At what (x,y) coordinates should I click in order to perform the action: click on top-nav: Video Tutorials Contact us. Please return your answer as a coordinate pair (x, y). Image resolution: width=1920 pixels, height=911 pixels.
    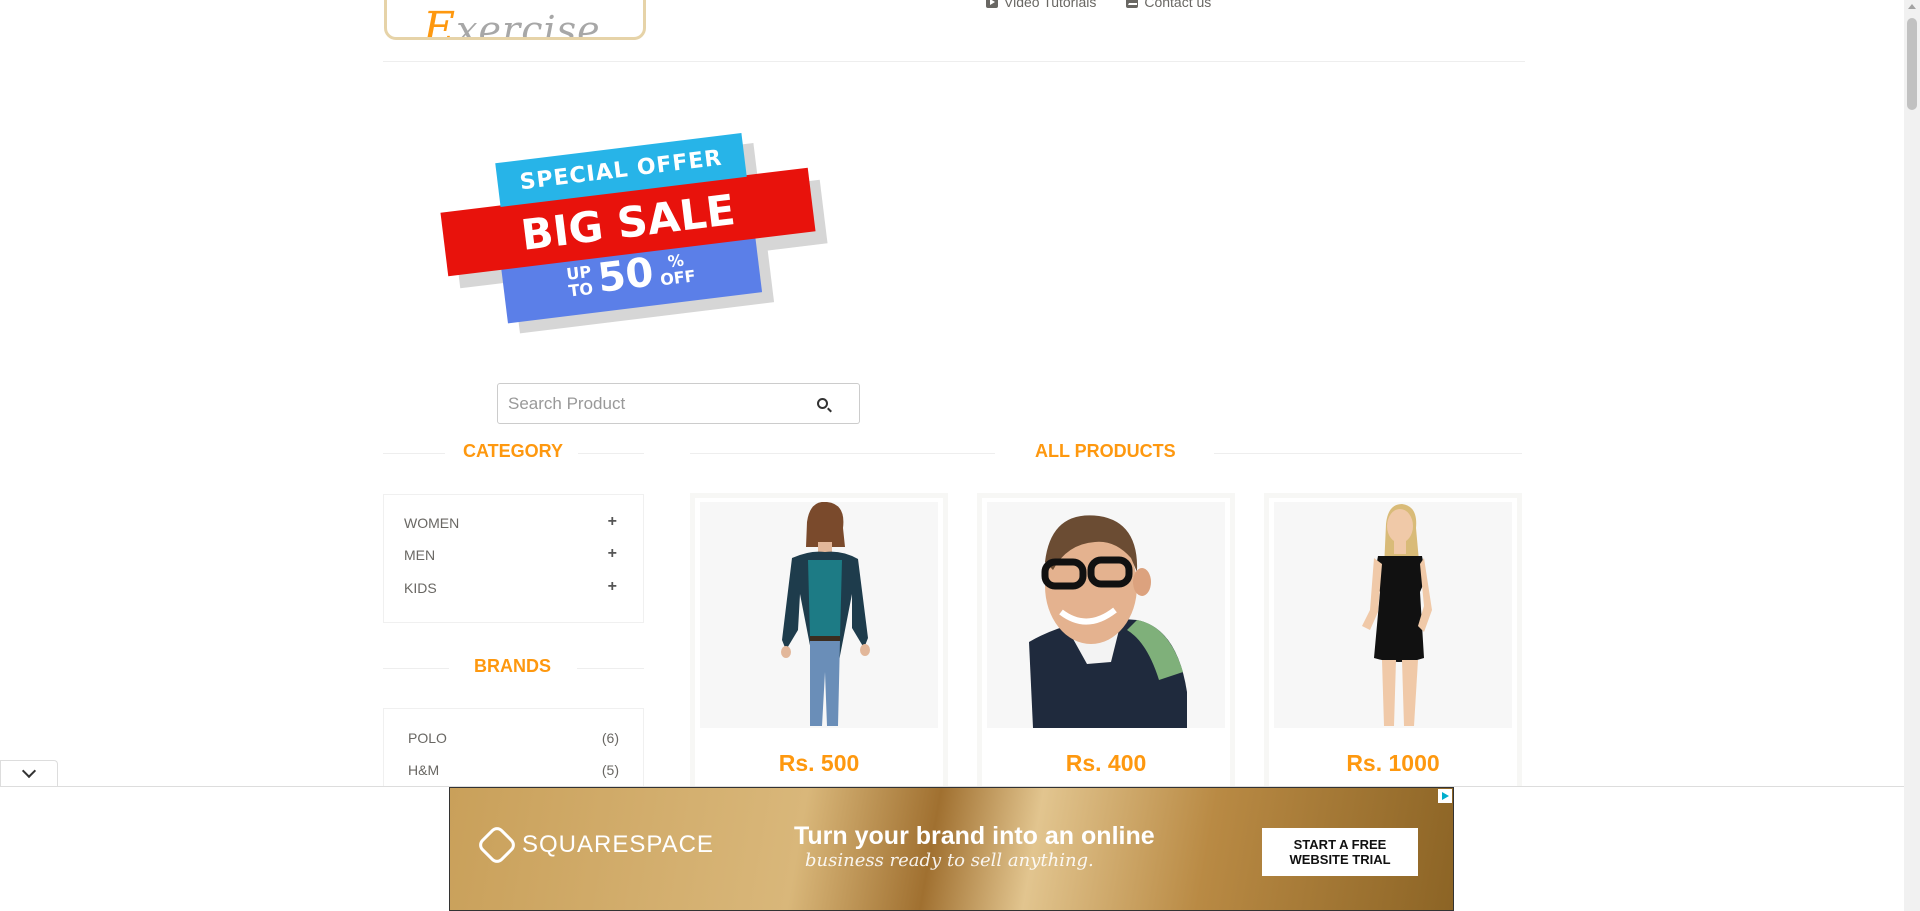
    Looking at the image, I should click on (1098, 5).